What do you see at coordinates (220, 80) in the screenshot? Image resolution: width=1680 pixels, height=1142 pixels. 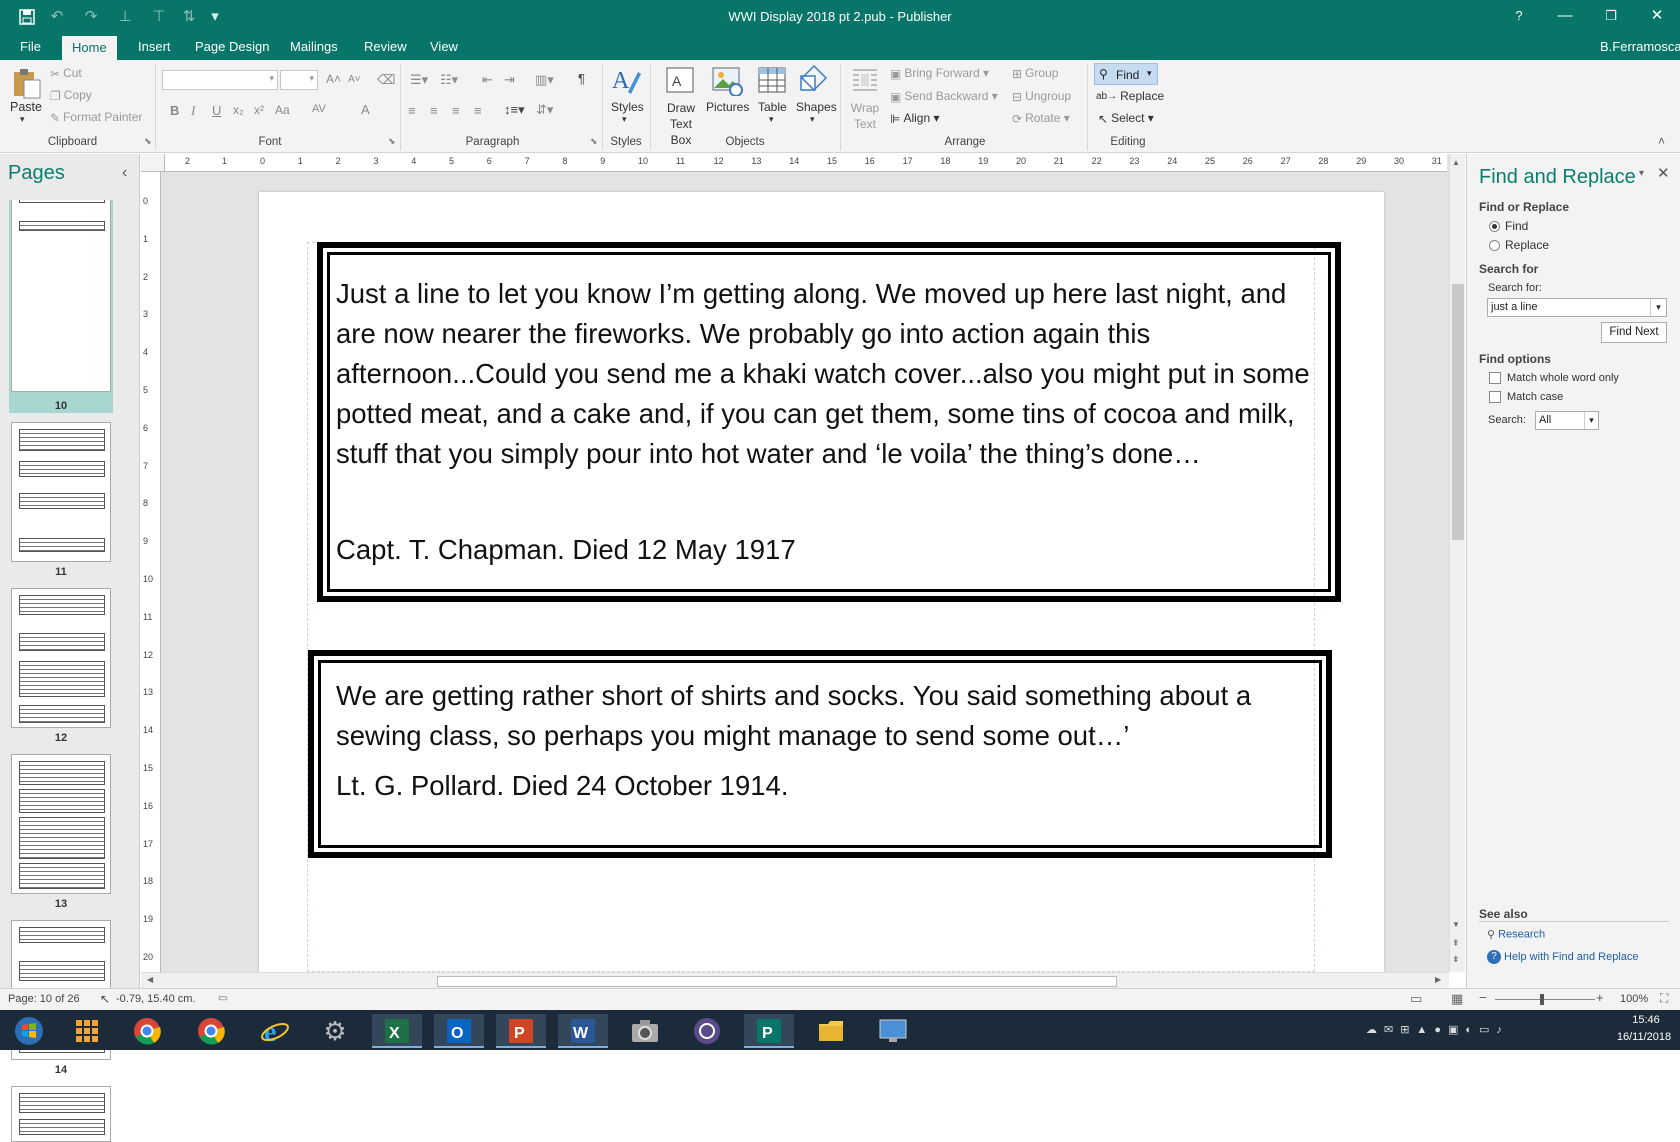 I see `font-name-box: ▾` at bounding box center [220, 80].